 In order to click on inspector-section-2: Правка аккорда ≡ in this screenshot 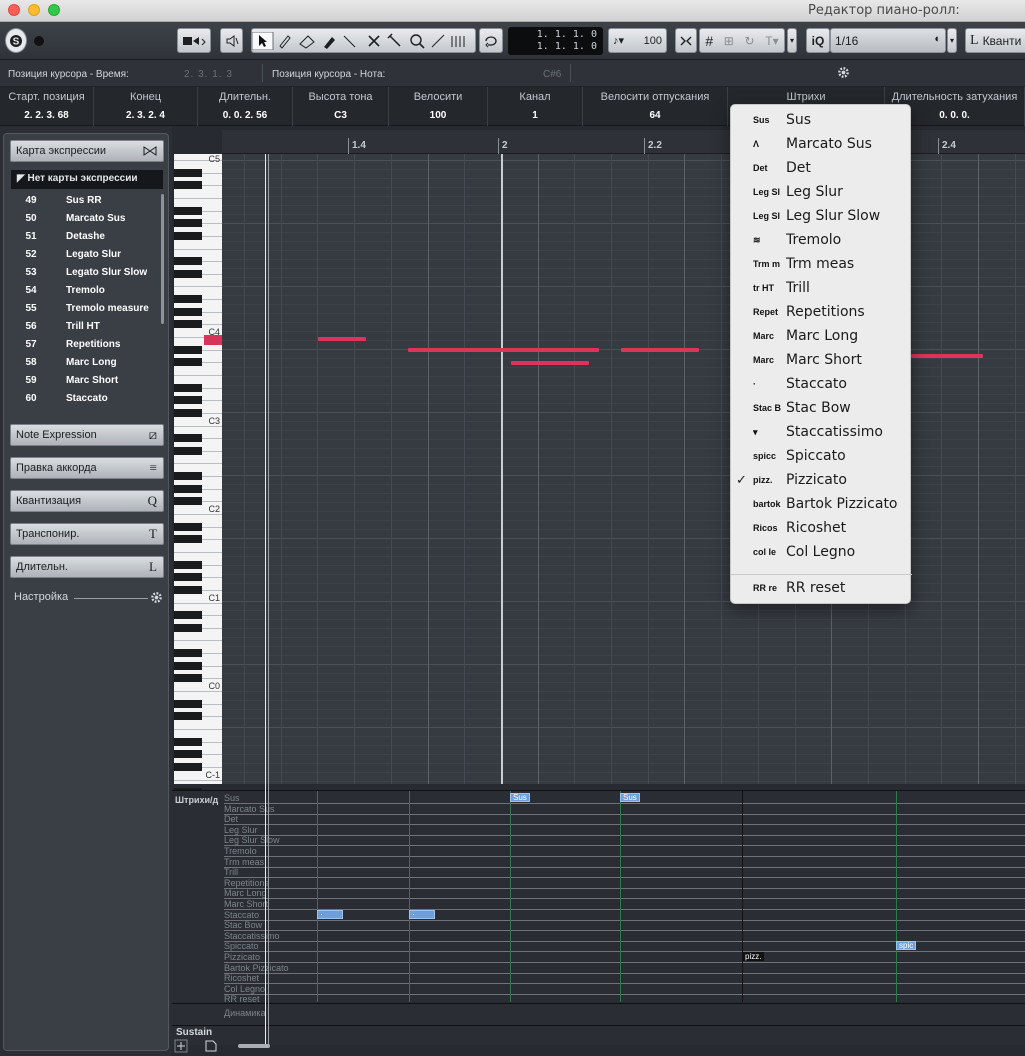, I will do `click(87, 468)`.